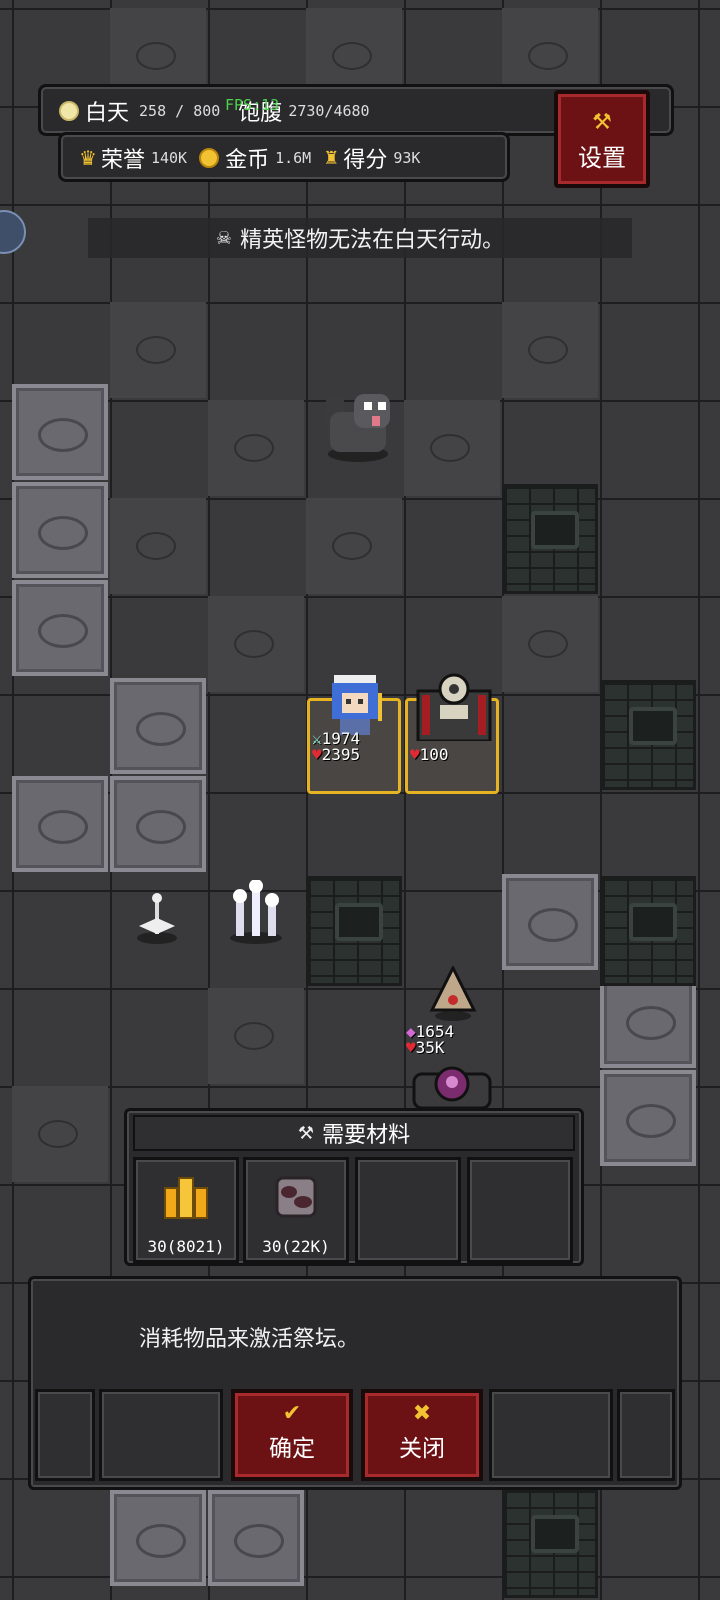 The width and height of the screenshot is (720, 1600). What do you see at coordinates (247, 160) in the screenshot?
I see `gold-label: 金币` at bounding box center [247, 160].